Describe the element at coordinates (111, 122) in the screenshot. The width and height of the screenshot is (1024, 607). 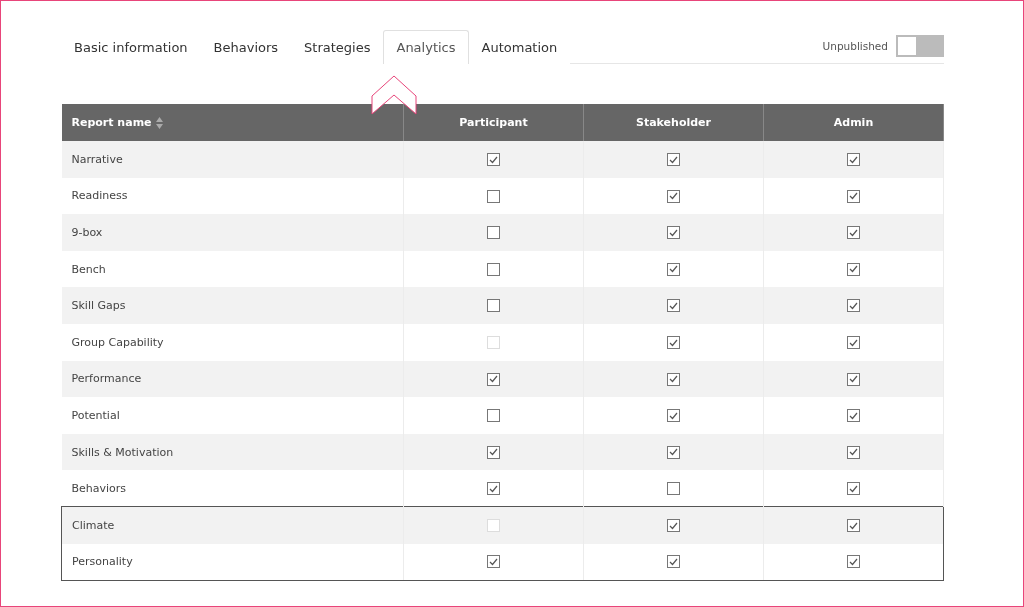
I see `column-header-label: Report name` at that location.